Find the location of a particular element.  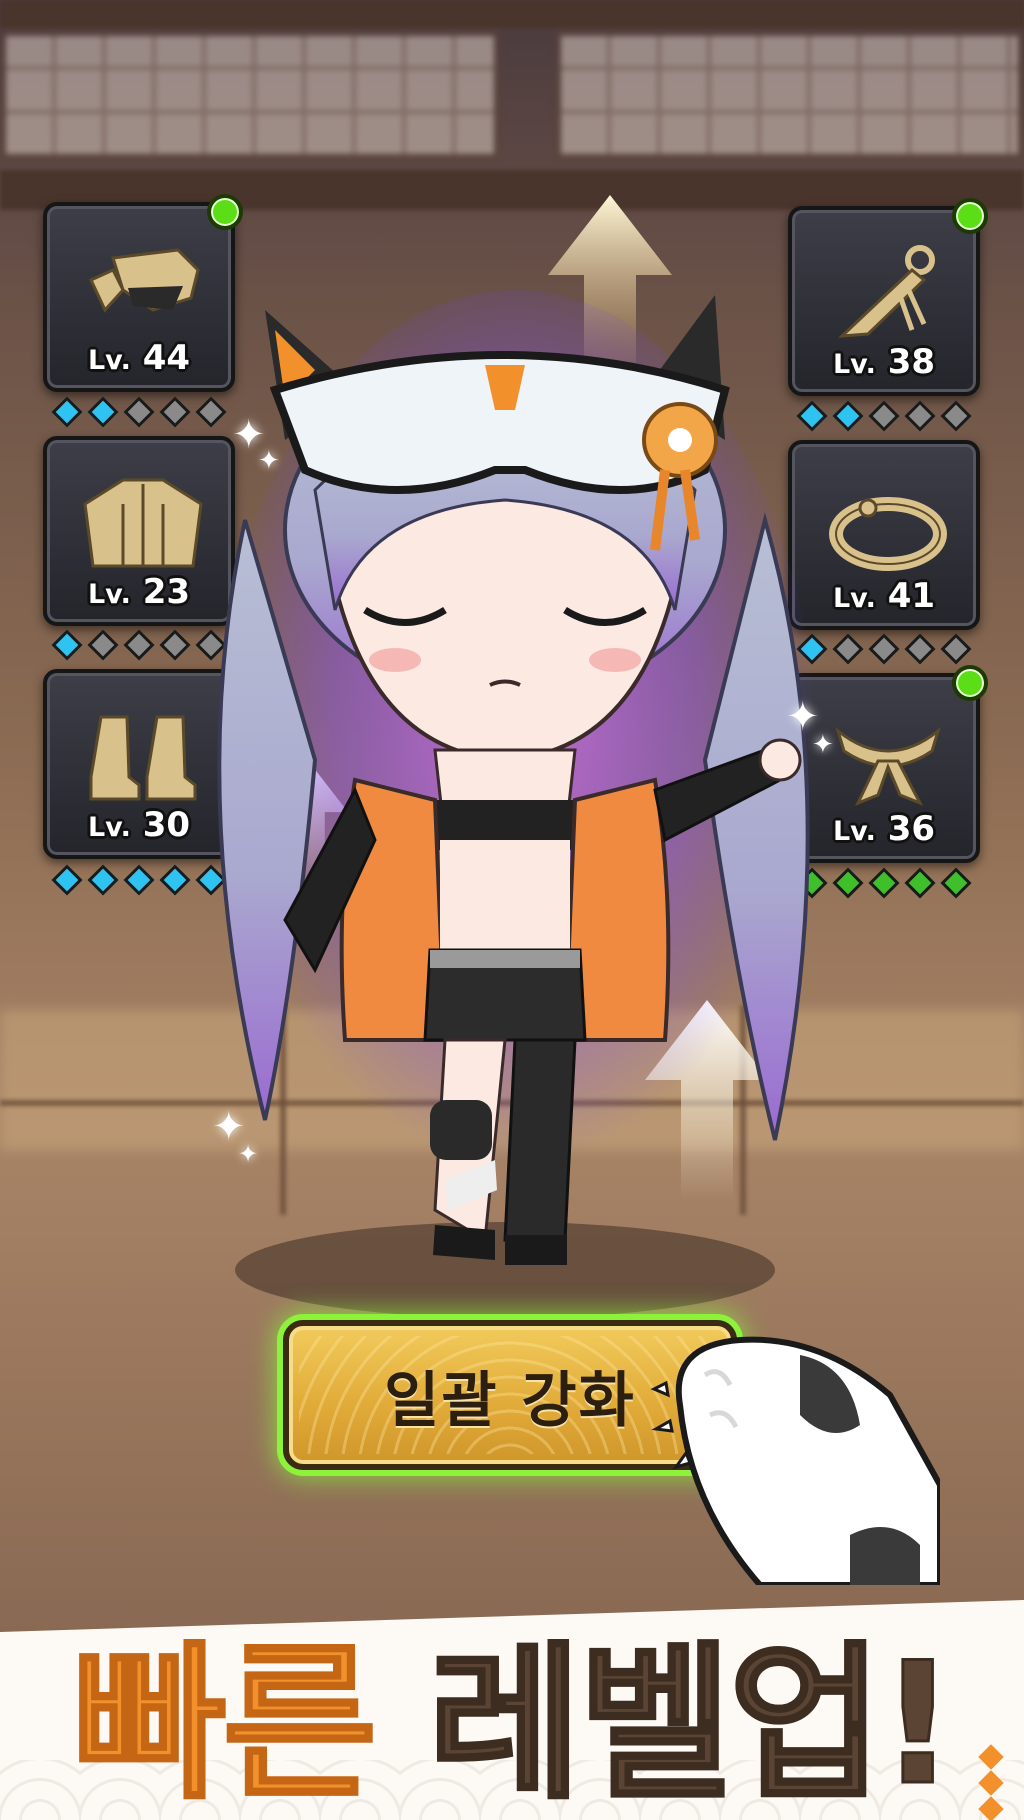

hat-icon is located at coordinates (144, 280).